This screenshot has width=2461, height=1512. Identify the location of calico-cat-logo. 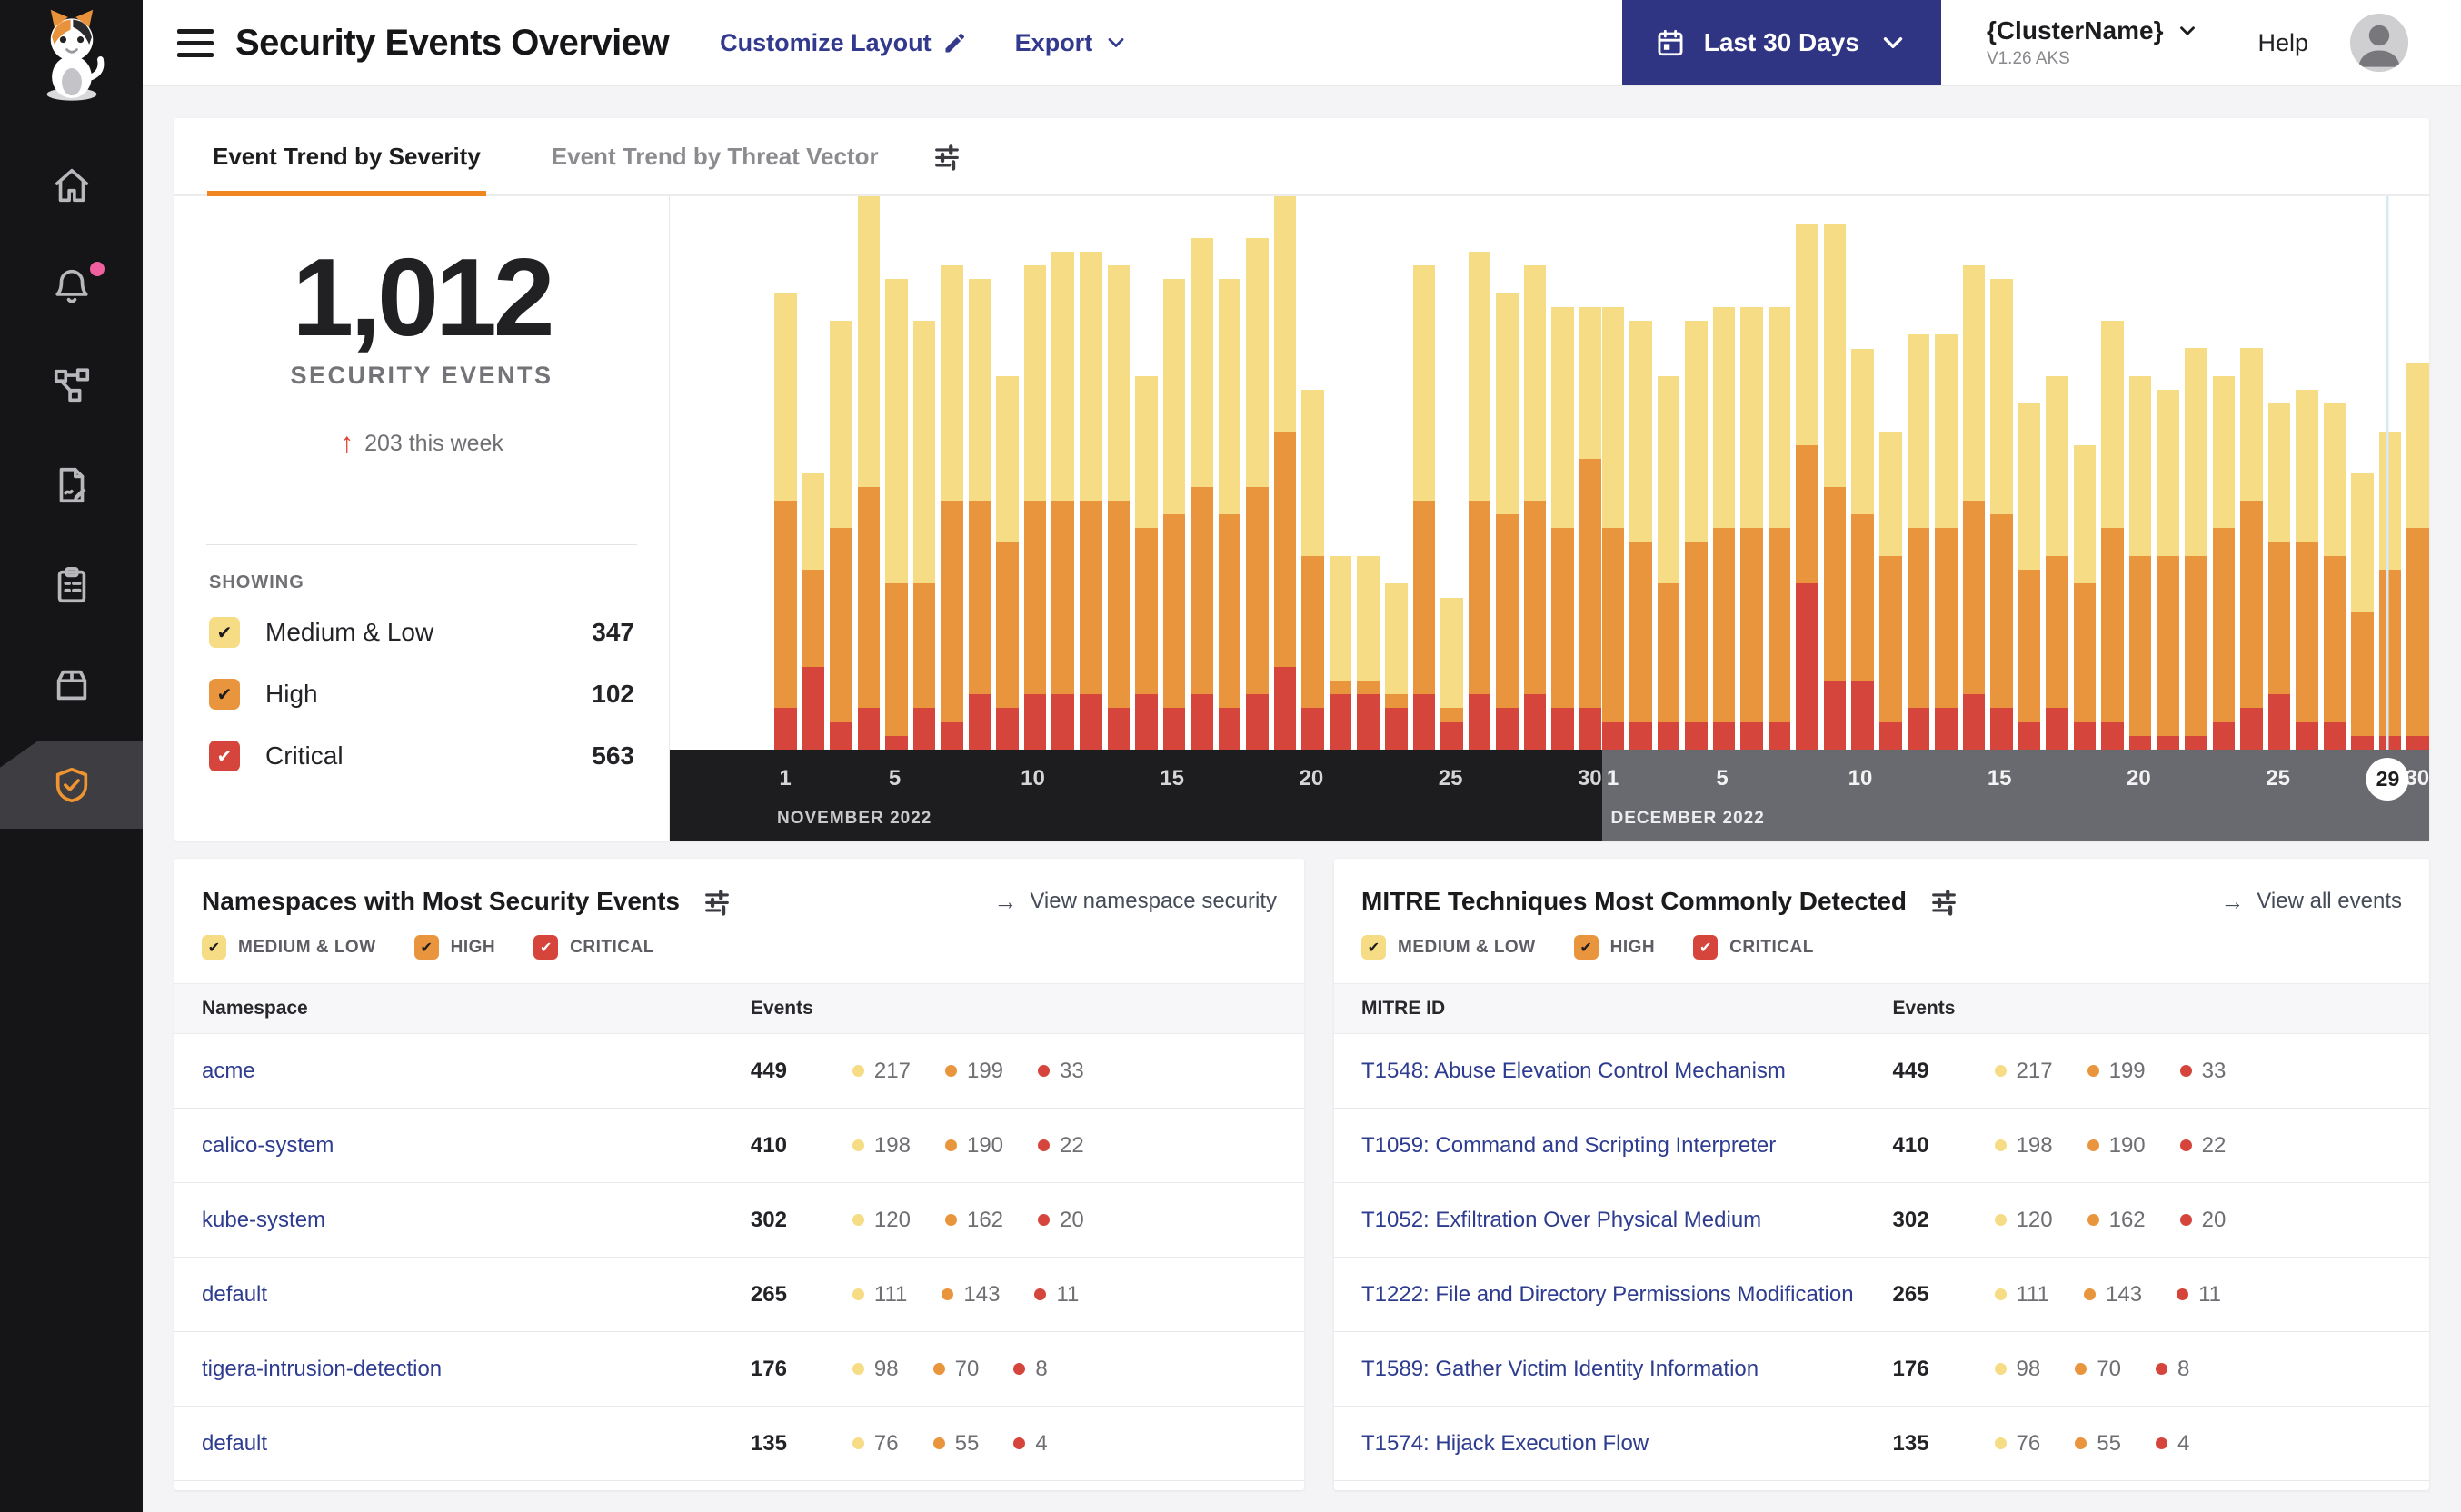
(72, 55).